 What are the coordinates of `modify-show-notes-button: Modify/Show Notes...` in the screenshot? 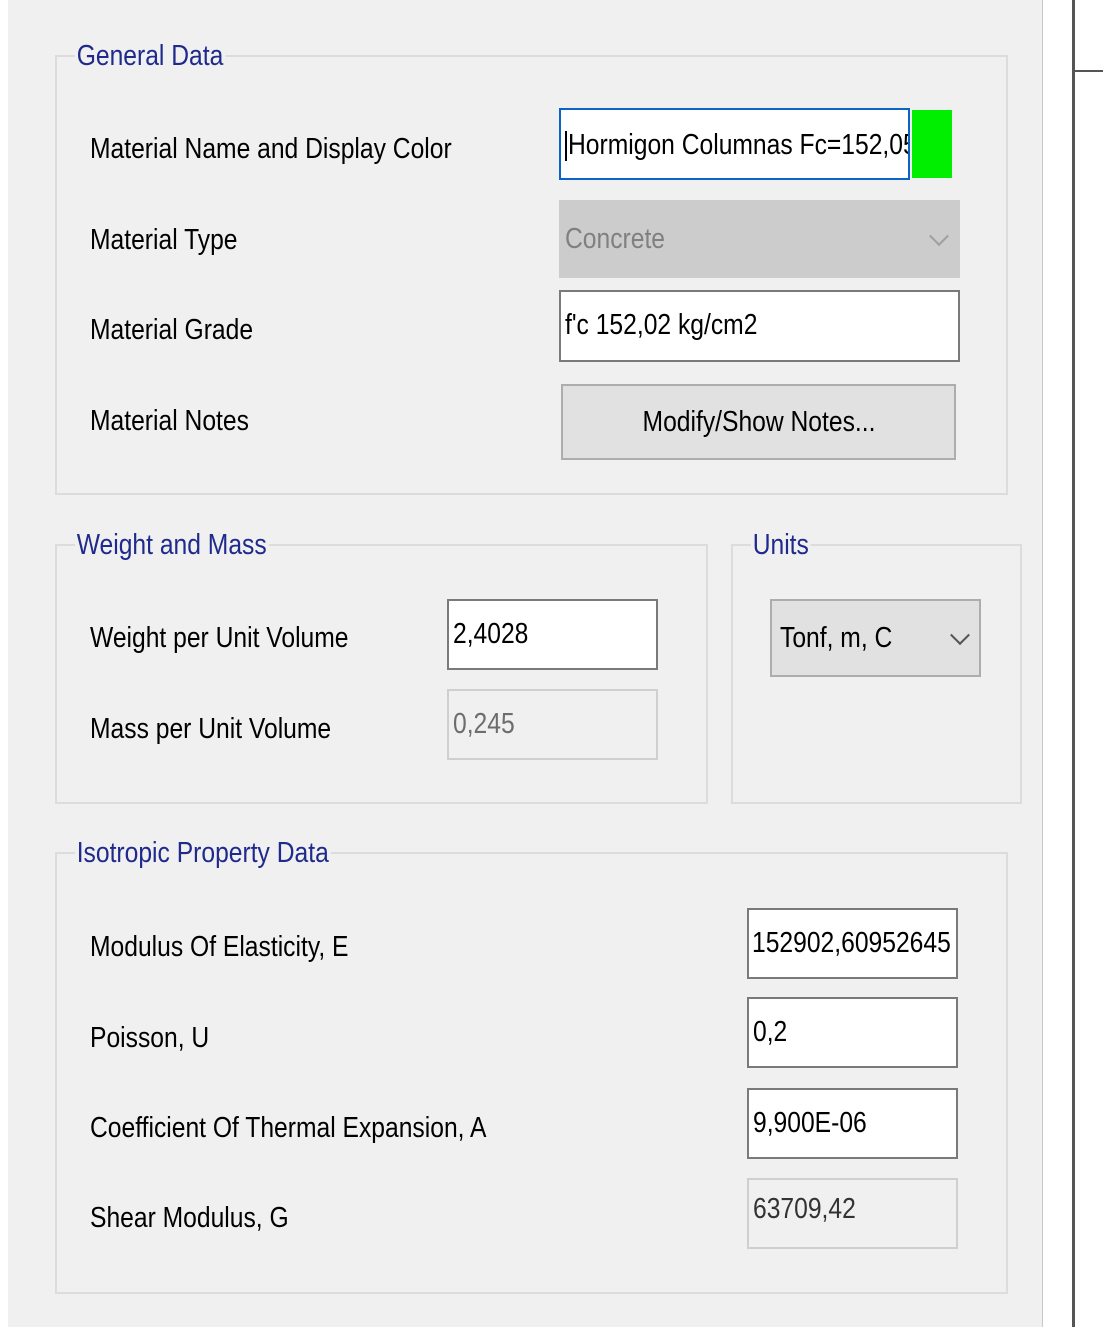 It's located at (758, 422).